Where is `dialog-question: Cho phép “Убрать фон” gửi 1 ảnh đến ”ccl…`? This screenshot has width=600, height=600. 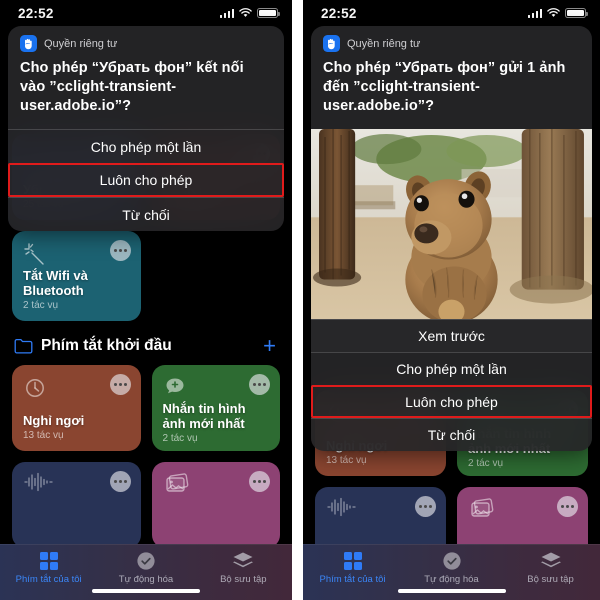 dialog-question: Cho phép “Убрать фон” gửi 1 ảnh đến ”ccl… is located at coordinates (444, 87).